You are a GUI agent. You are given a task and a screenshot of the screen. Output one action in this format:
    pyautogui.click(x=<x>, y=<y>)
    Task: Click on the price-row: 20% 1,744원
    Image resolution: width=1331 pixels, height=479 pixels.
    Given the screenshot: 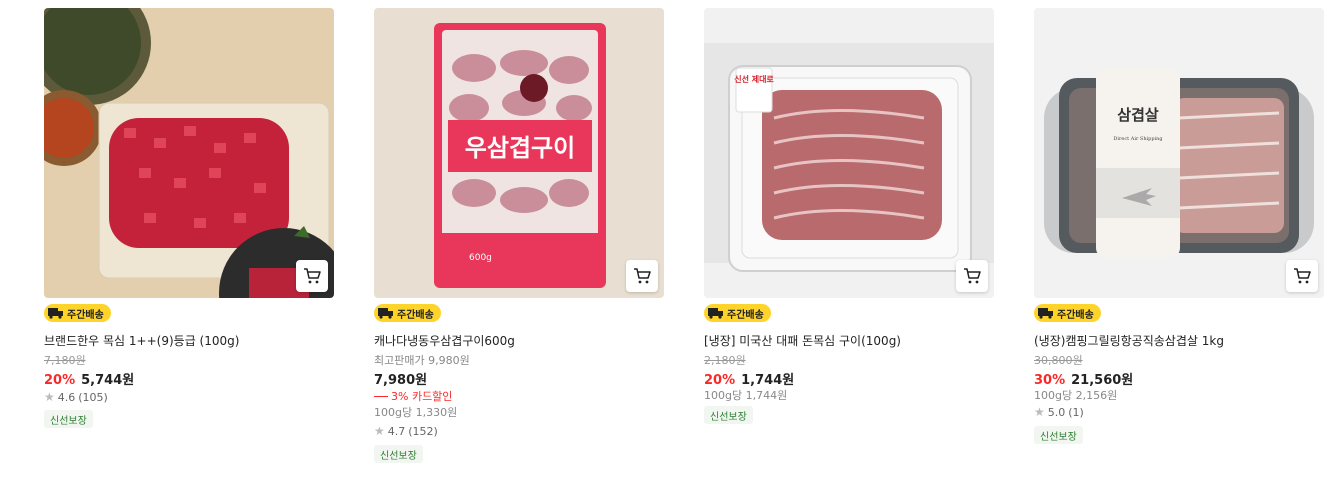 What is the action you would take?
    pyautogui.click(x=749, y=378)
    